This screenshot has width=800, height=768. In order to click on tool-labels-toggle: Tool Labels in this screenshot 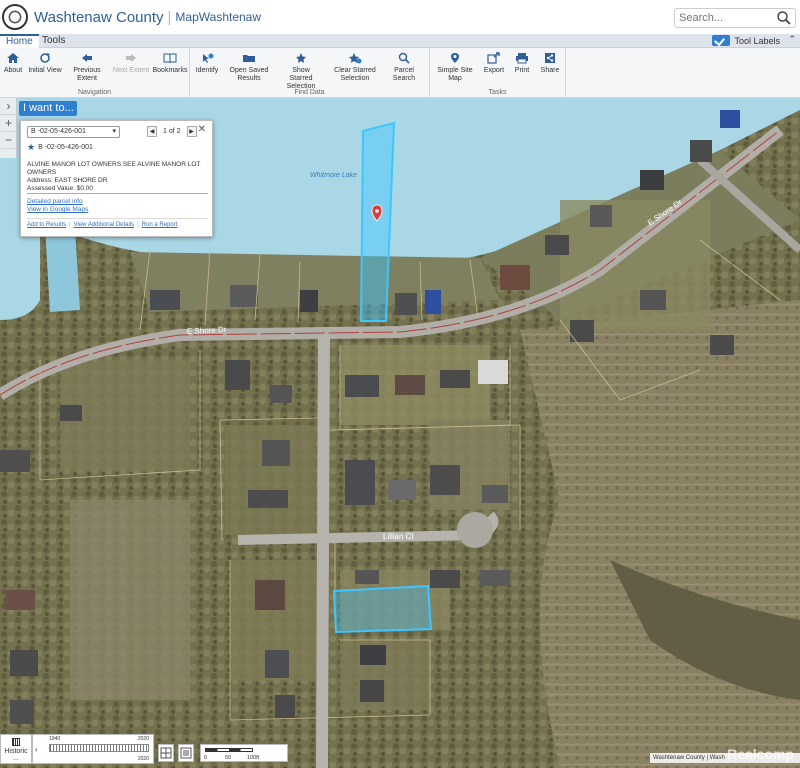, I will do `click(746, 40)`.